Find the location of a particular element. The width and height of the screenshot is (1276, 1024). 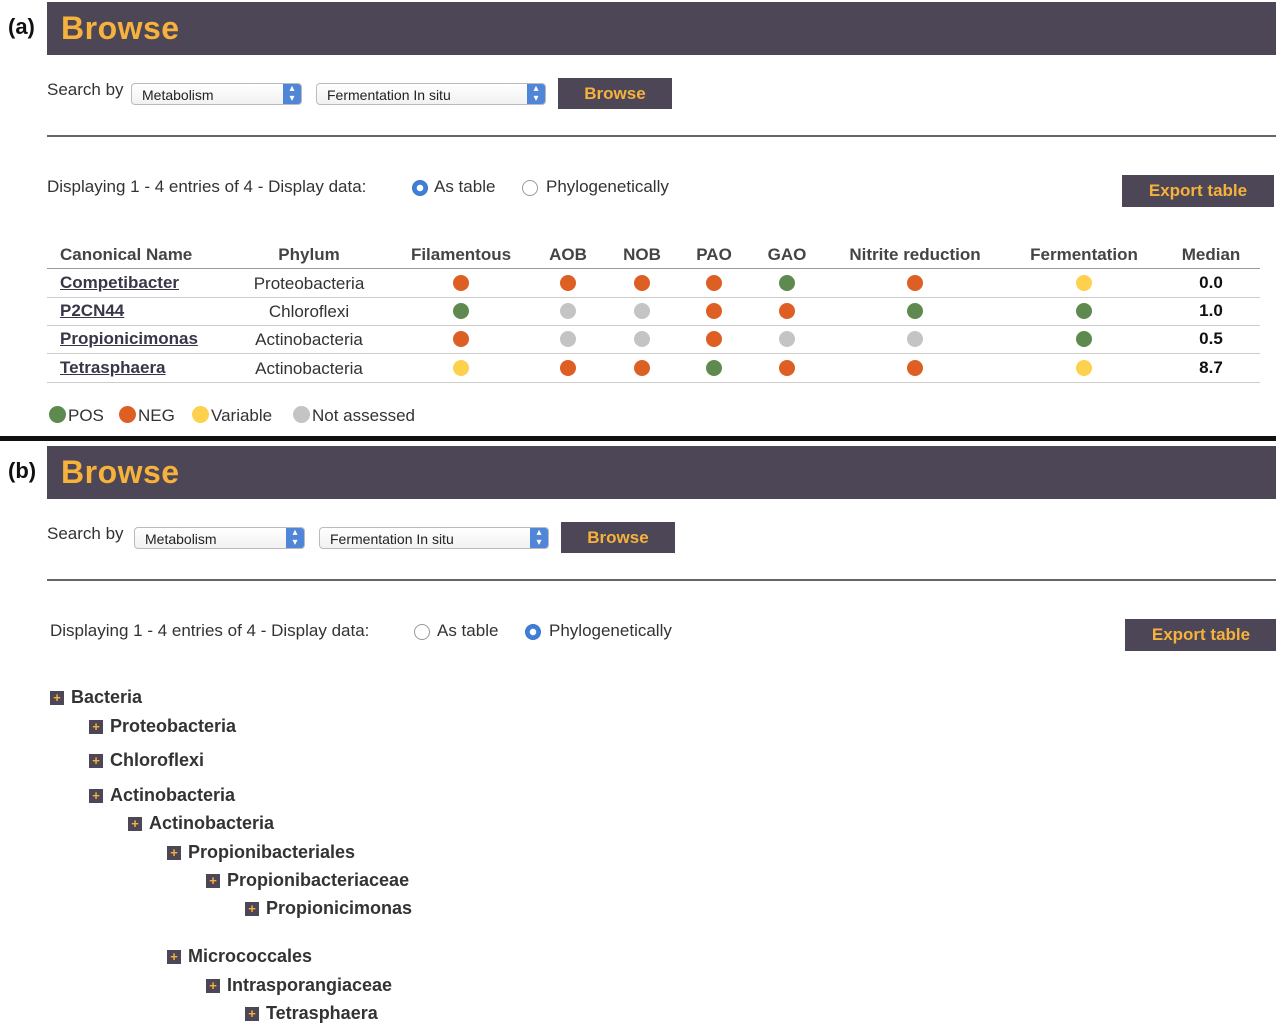

legend-label: Variable is located at coordinates (242, 415).